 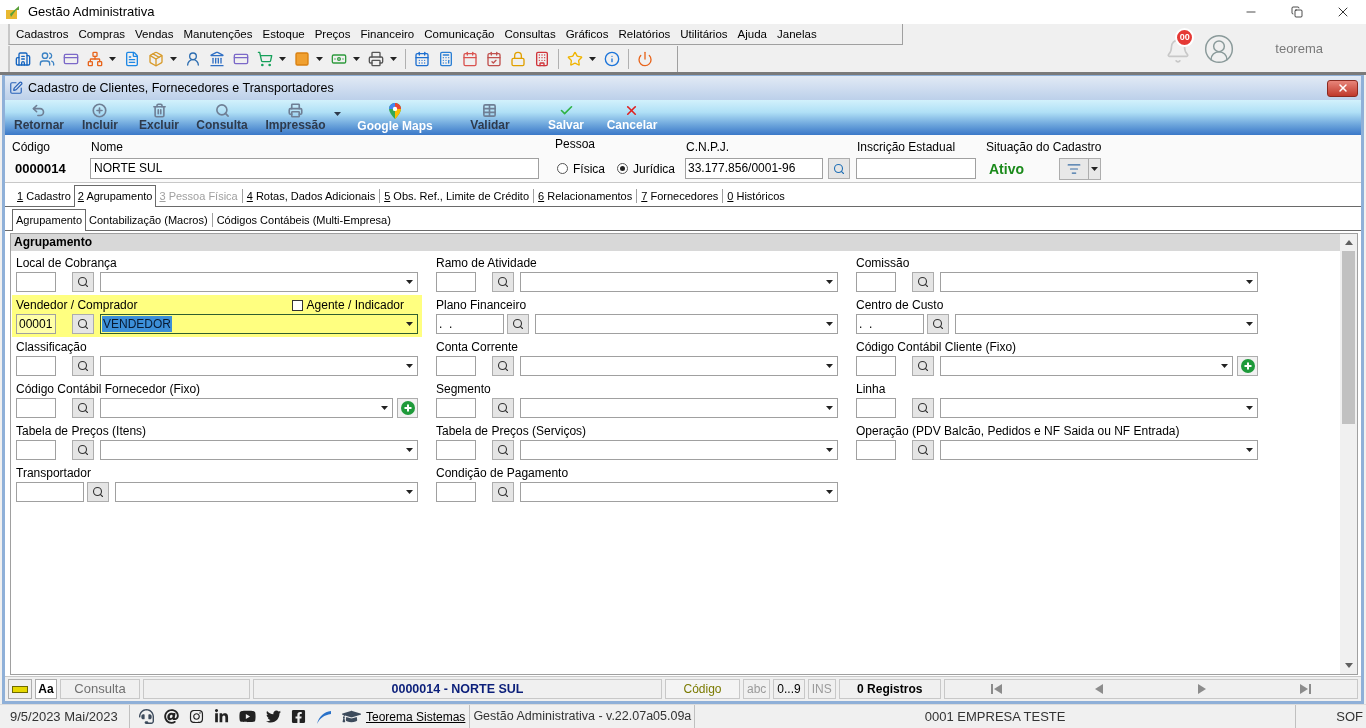 I want to click on subtab: Códigos Contábeis (Multi-Empresa), so click(x=303, y=220).